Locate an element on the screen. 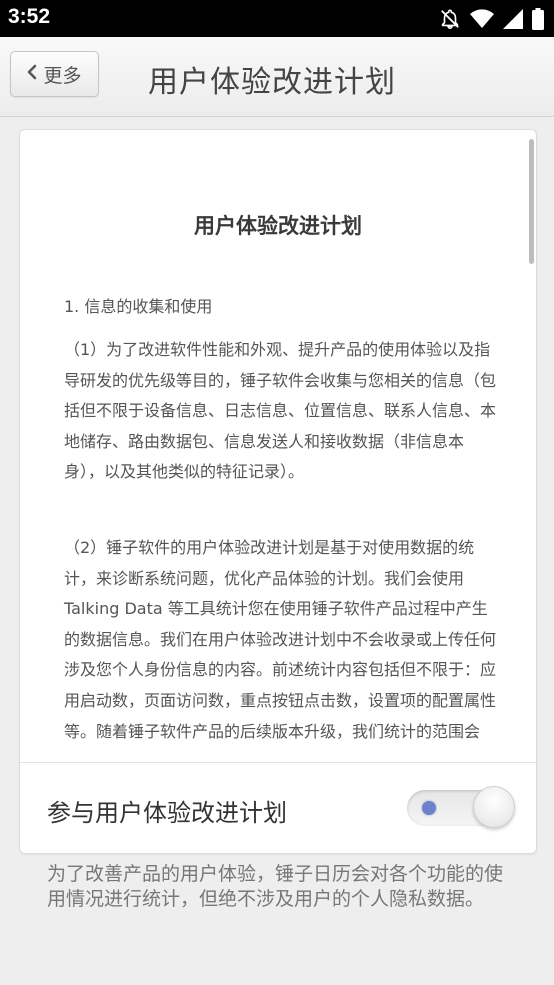 The image size is (554, 985). wifi-icon is located at coordinates (482, 19).